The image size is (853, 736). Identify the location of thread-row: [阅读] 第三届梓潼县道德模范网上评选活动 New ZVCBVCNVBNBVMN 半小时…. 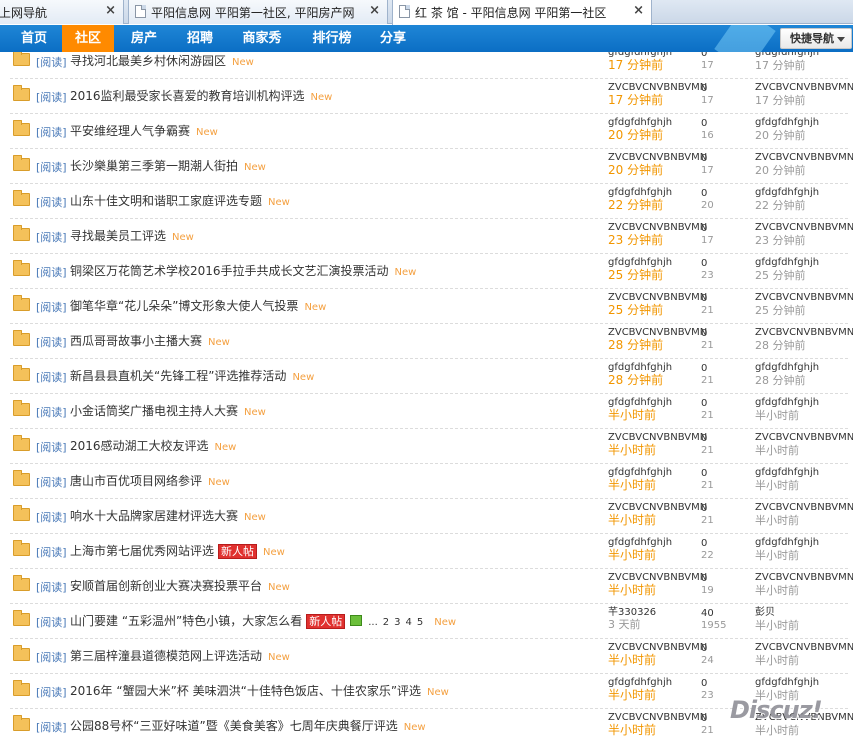
(431, 656).